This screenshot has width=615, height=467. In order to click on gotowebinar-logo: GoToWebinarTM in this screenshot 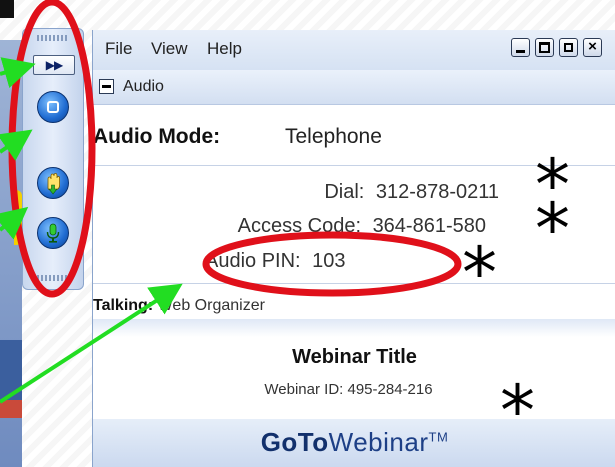, I will do `click(354, 442)`.